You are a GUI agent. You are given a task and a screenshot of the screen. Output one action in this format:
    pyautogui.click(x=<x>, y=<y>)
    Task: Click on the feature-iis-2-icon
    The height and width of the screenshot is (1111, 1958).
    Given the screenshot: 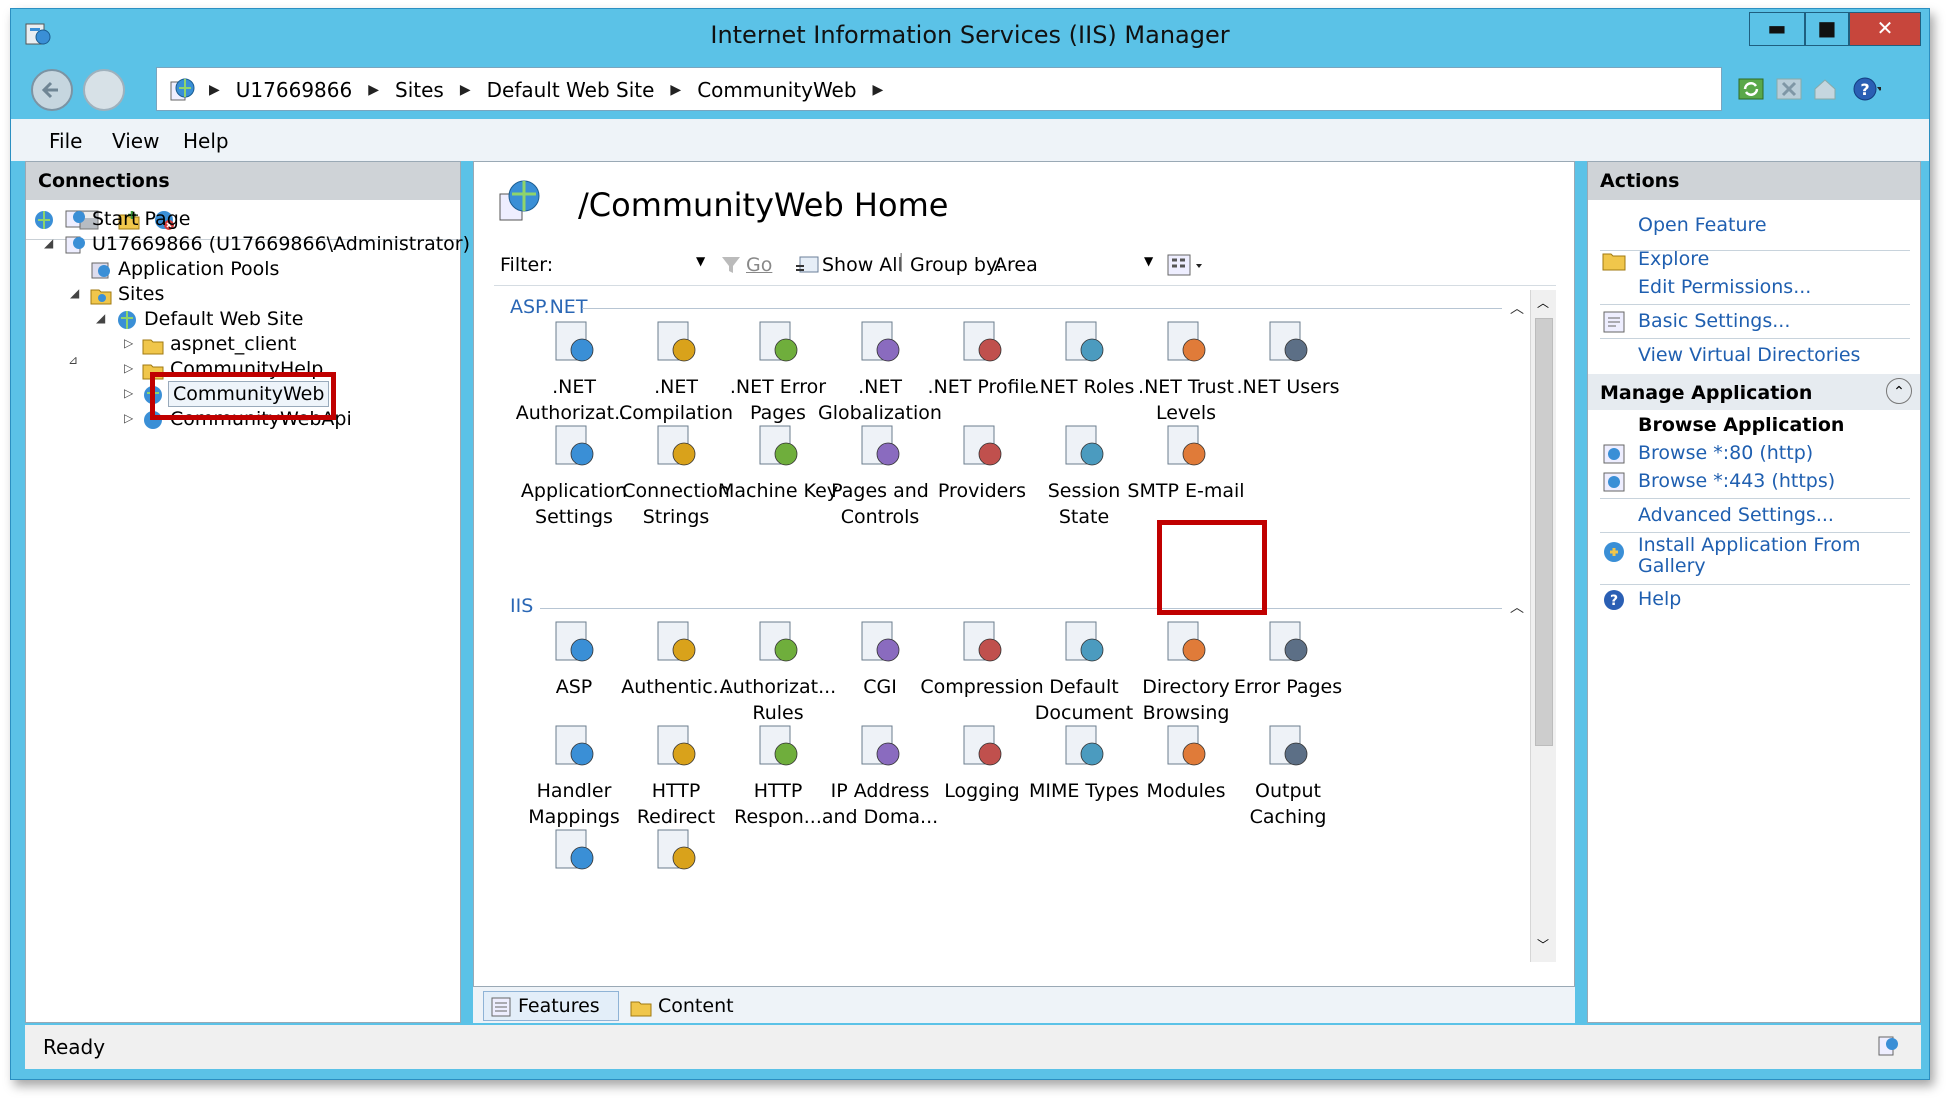 What is the action you would take?
    pyautogui.click(x=778, y=641)
    